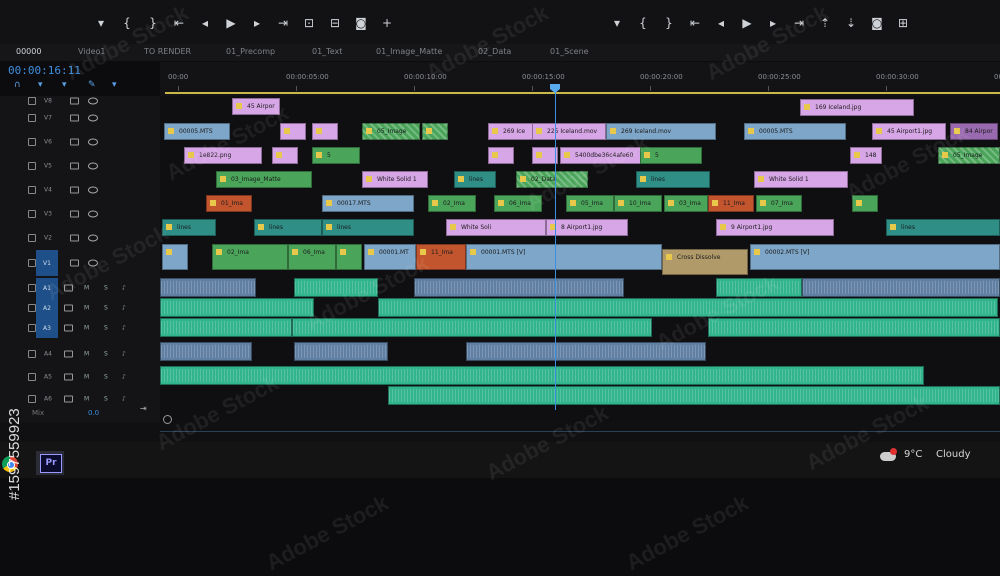  Describe the element at coordinates (638, 203) in the screenshot. I see `video-clip: 10_Ima` at that location.